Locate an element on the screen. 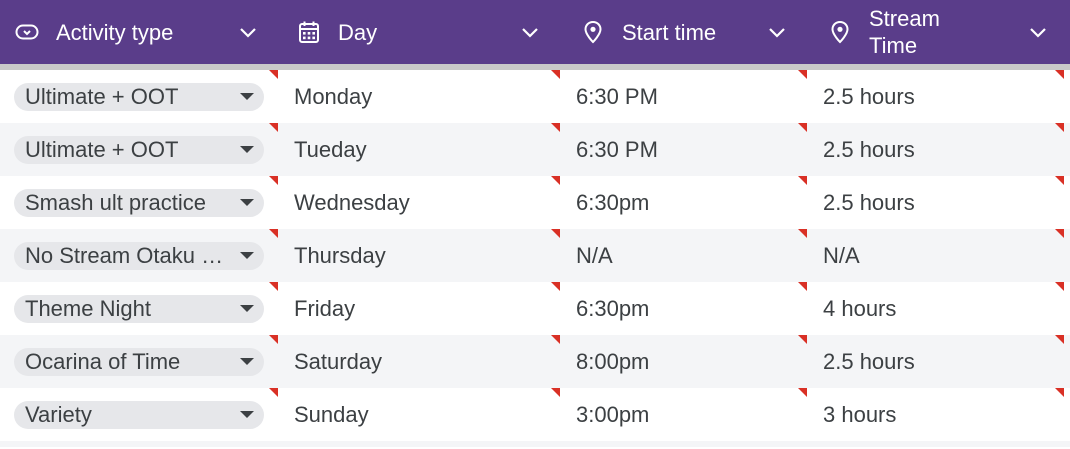 The image size is (1070, 449). cell-text: Sunday is located at coordinates (331, 414).